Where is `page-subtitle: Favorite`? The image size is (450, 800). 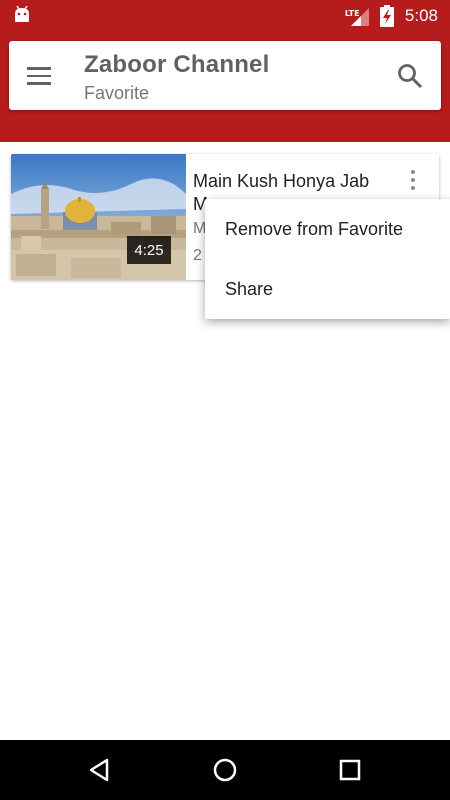 page-subtitle: Favorite is located at coordinates (117, 93).